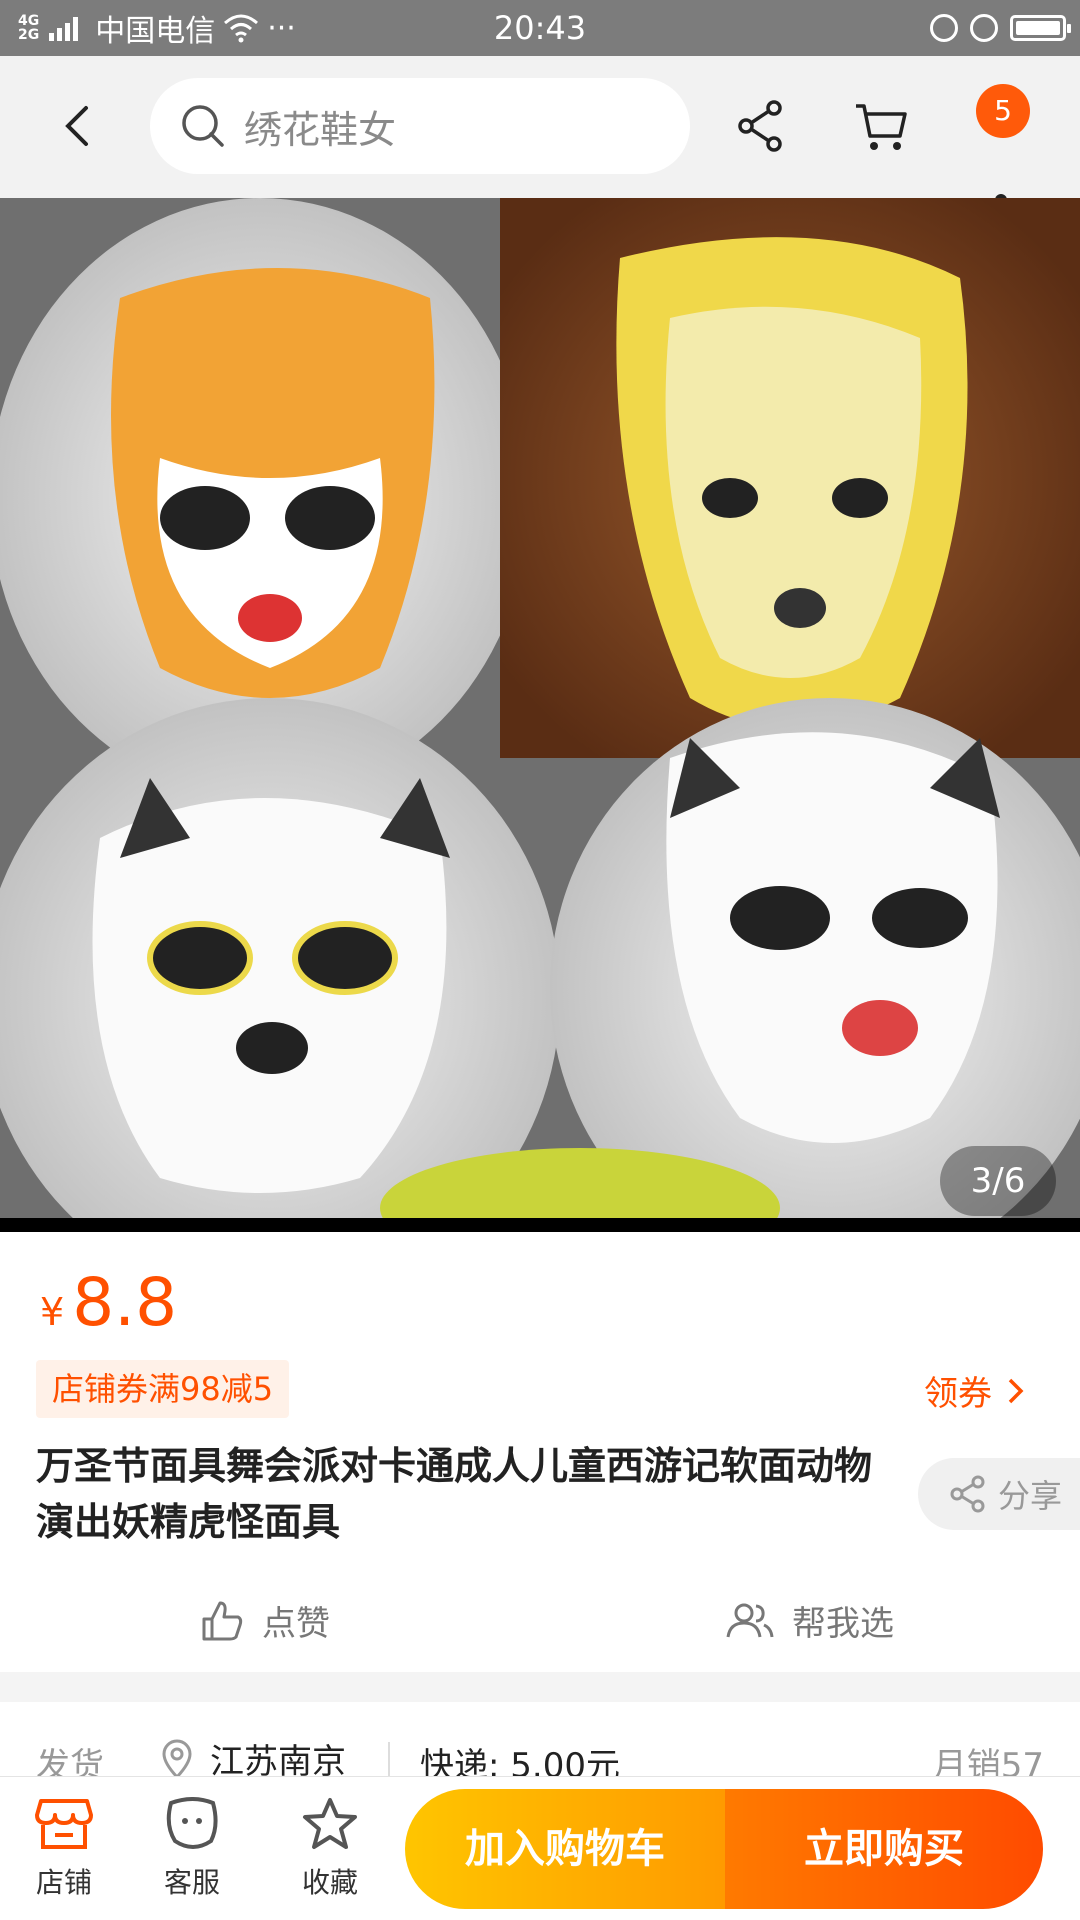  I want to click on shop-coupon-tag: 店铺券满98减5, so click(163, 1389).